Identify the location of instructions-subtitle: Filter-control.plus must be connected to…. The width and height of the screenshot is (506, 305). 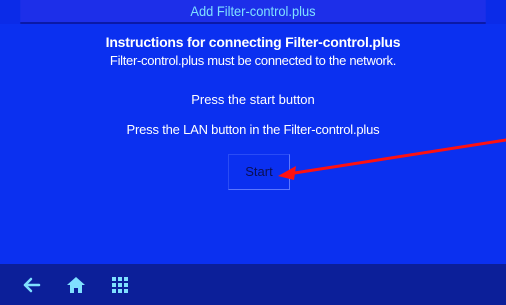
(253, 60).